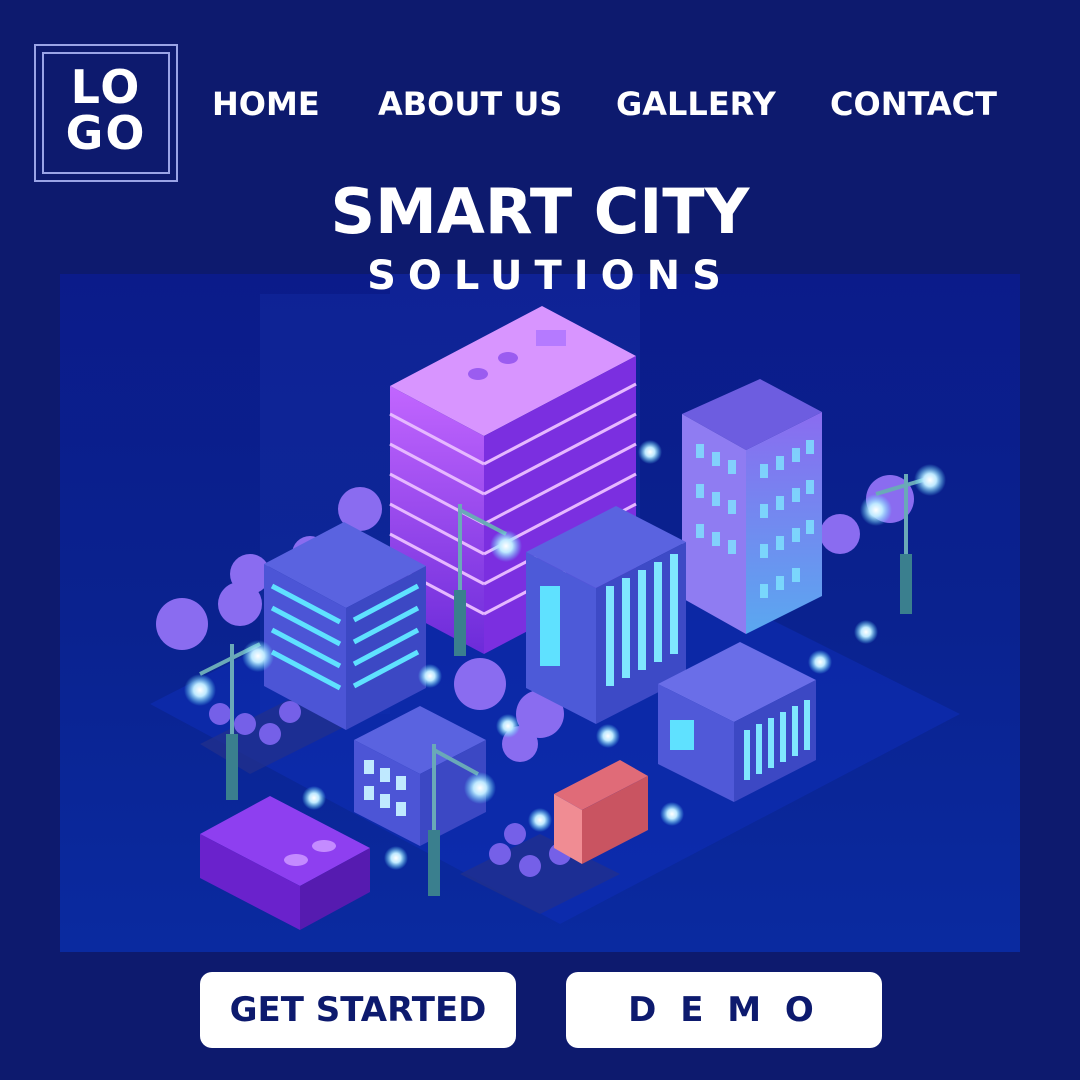  I want to click on hero-subtitle: SOLUTIONS, so click(550, 276).